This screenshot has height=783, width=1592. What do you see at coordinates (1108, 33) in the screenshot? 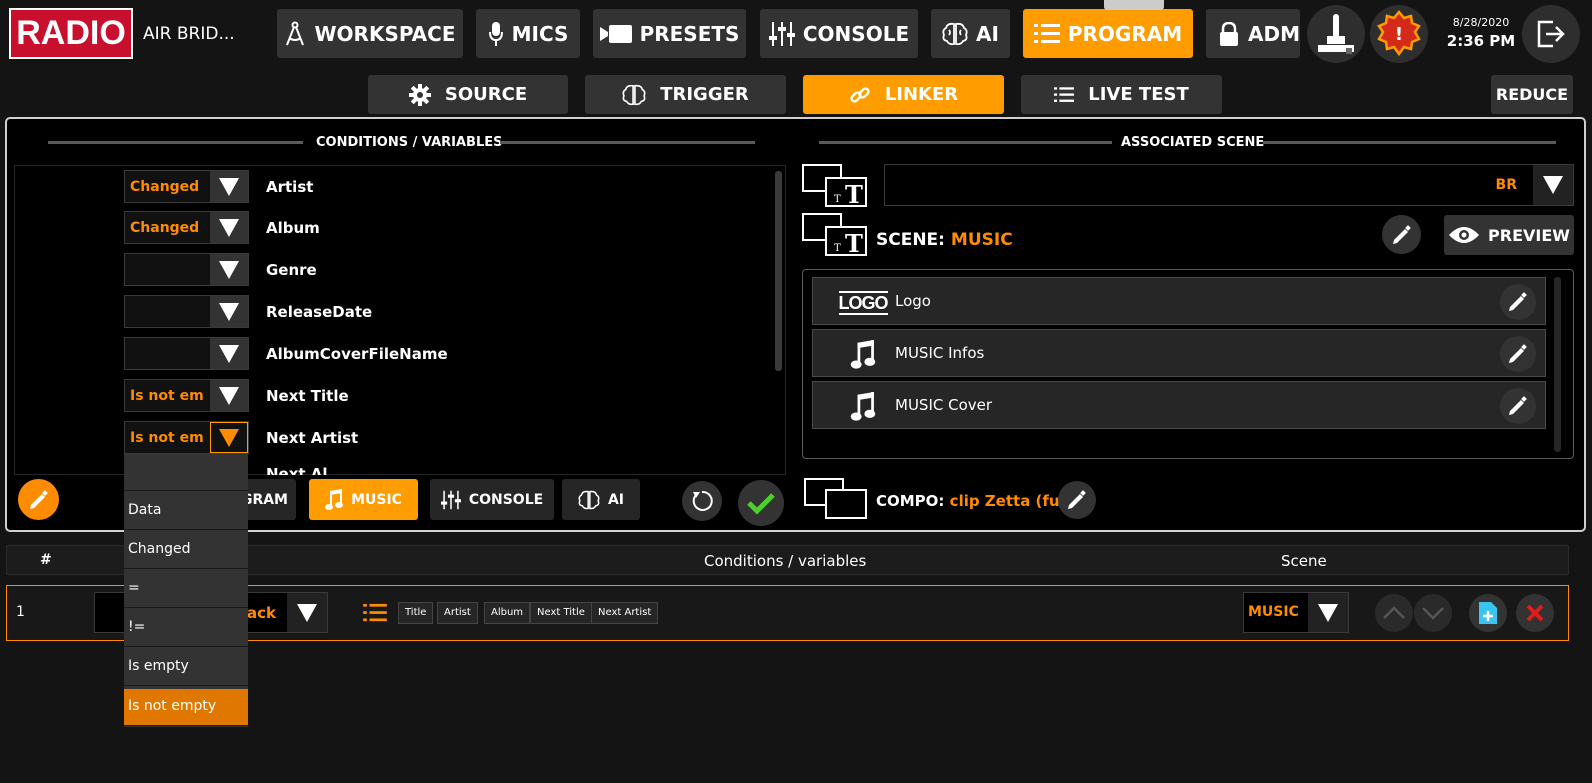
I see `nav-program: PROGRAM` at bounding box center [1108, 33].